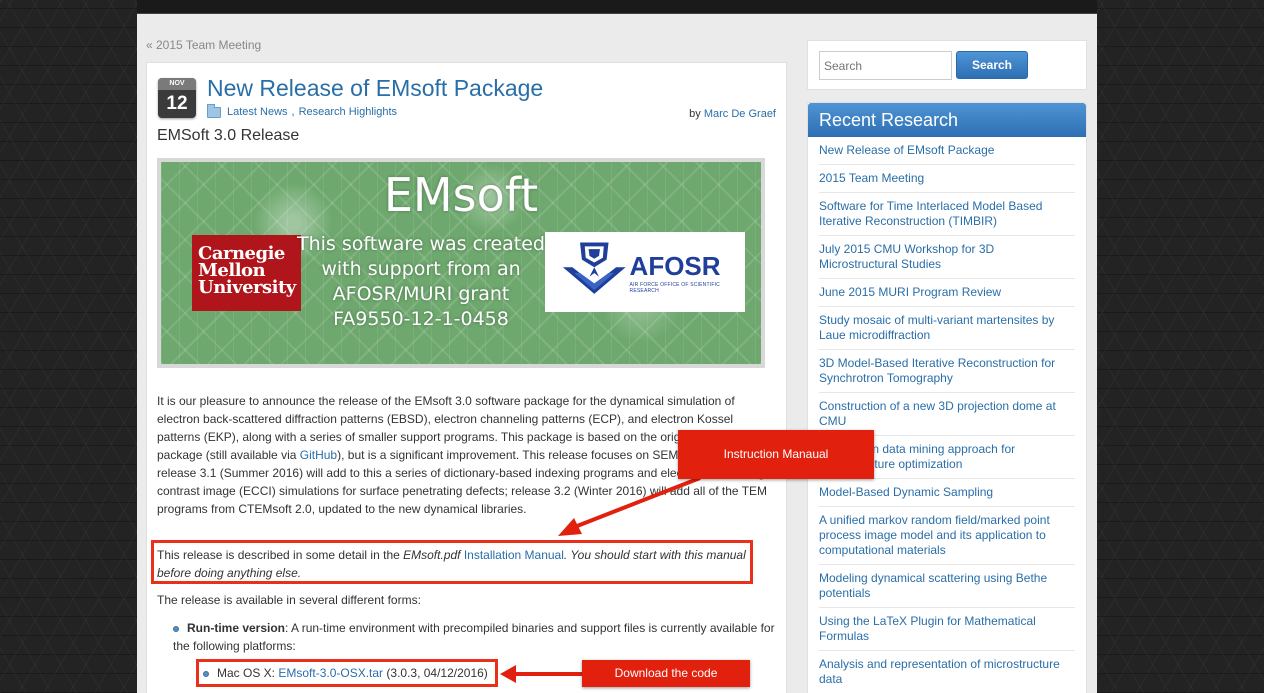 This screenshot has height=693, width=1264. What do you see at coordinates (508, 674) in the screenshot?
I see `arrow-head-download-icon` at bounding box center [508, 674].